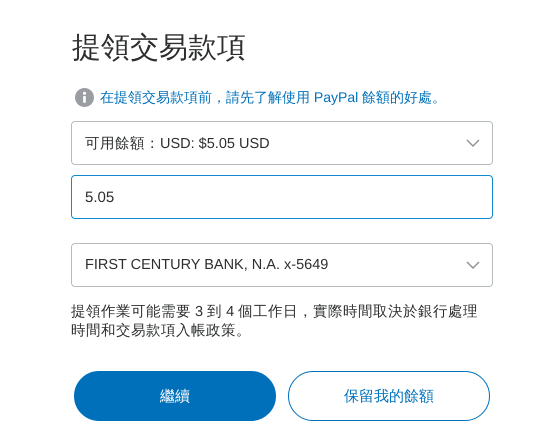  Describe the element at coordinates (275, 322) in the screenshot. I see `processing-note: 提領作業可能需要 3 到 4 個工作日，實際時間取決於銀行處理時間和交易款項入帳政策。` at that location.